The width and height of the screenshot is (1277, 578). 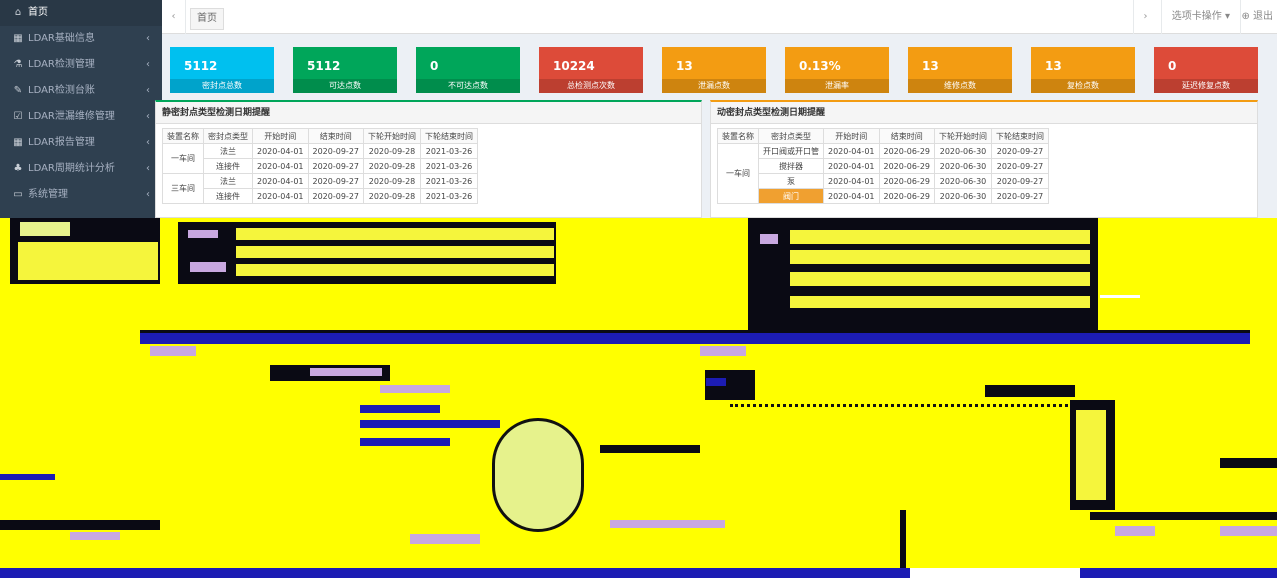 I want to click on stat-box: 10224 总检测点次数, so click(x=591, y=70).